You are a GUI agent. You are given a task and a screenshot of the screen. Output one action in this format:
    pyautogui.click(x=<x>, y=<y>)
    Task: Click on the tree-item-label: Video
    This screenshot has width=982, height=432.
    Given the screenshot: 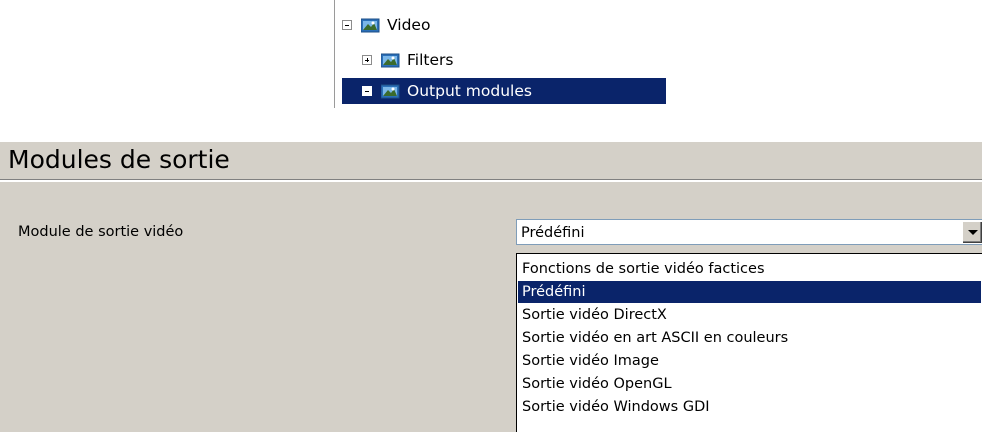 What is the action you would take?
    pyautogui.click(x=409, y=25)
    